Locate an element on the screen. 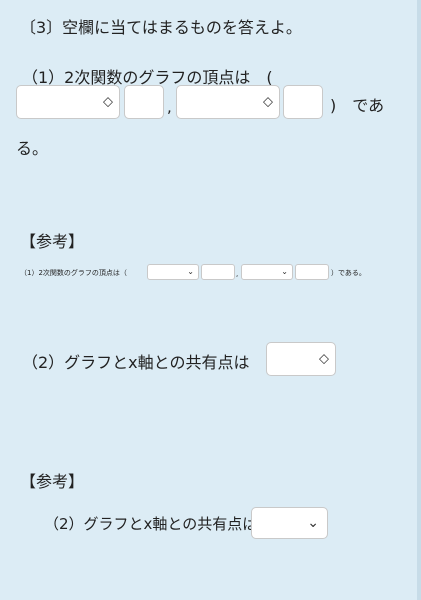 This screenshot has width=421, height=600. q1-close: ) であ is located at coordinates (357, 105).